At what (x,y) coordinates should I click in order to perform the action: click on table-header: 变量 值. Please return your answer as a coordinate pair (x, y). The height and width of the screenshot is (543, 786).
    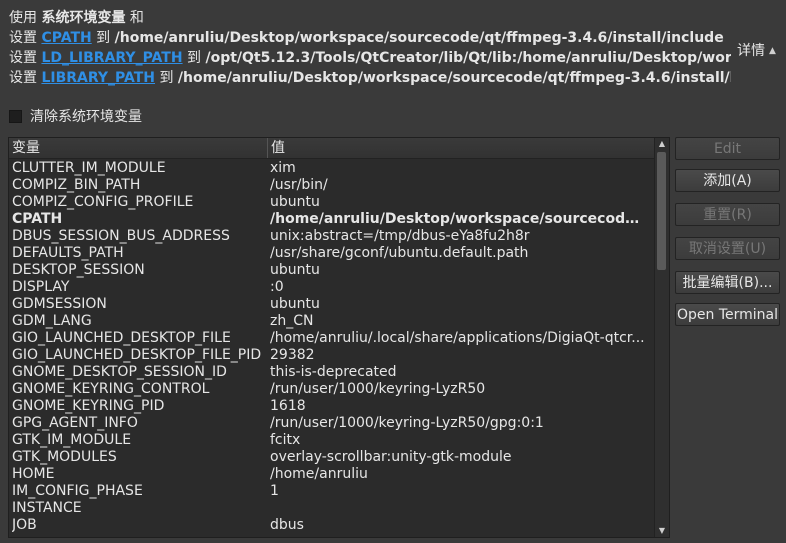
    Looking at the image, I should click on (331, 148).